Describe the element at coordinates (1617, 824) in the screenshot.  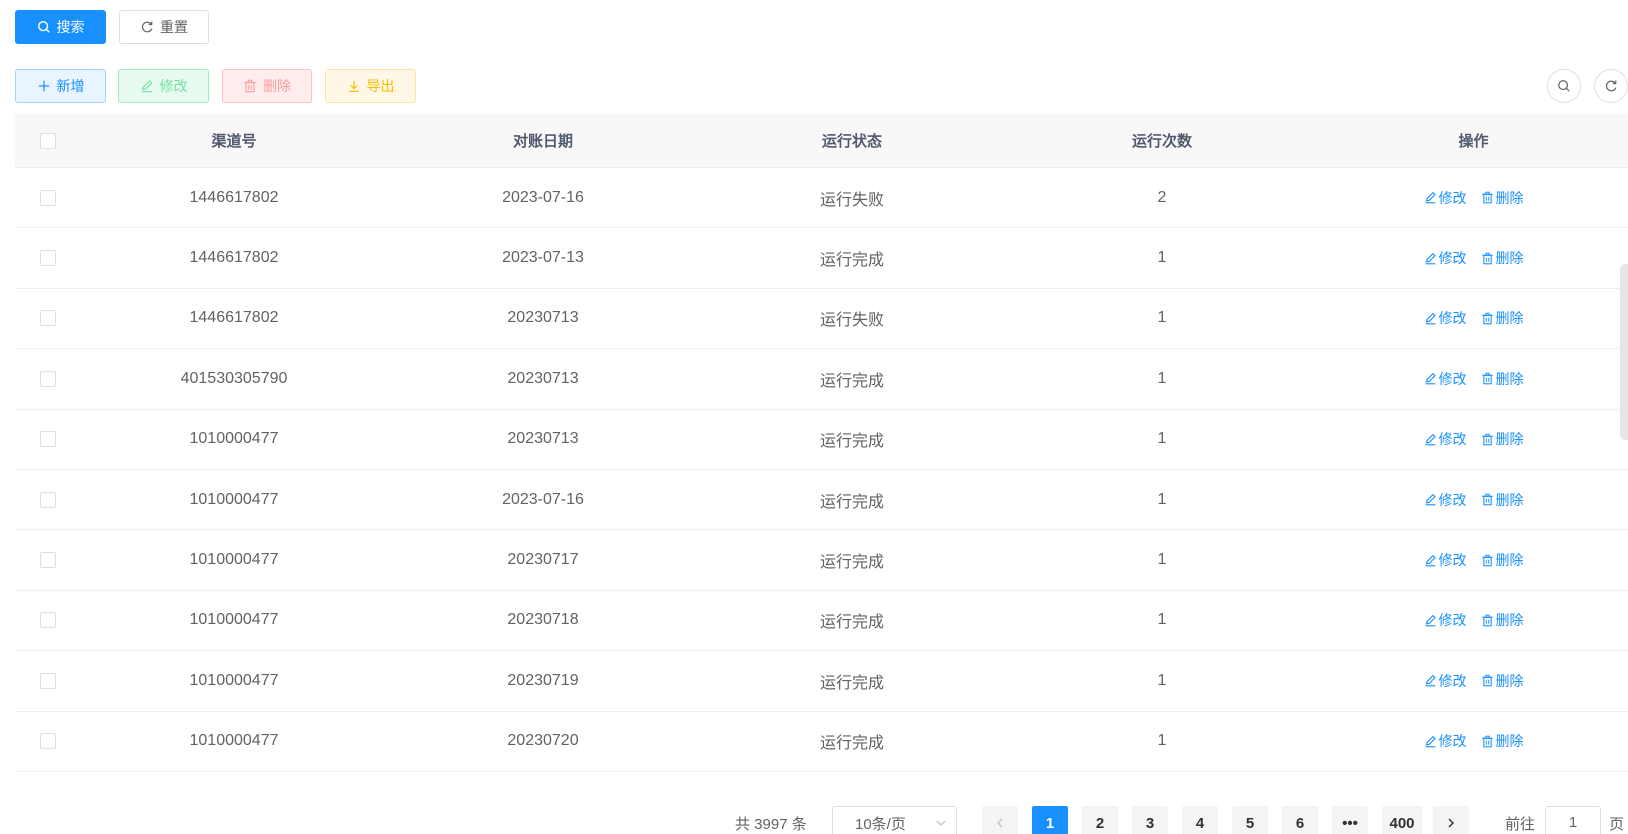
I see `goto-suffix: 页` at that location.